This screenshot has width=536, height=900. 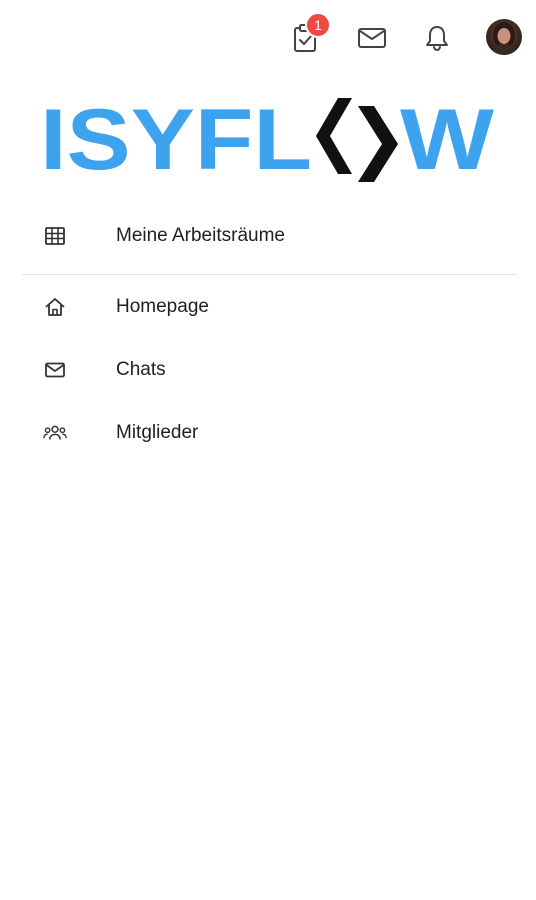 What do you see at coordinates (200, 235) in the screenshot?
I see `menu-item-label: Meine Arbeitsräume` at bounding box center [200, 235].